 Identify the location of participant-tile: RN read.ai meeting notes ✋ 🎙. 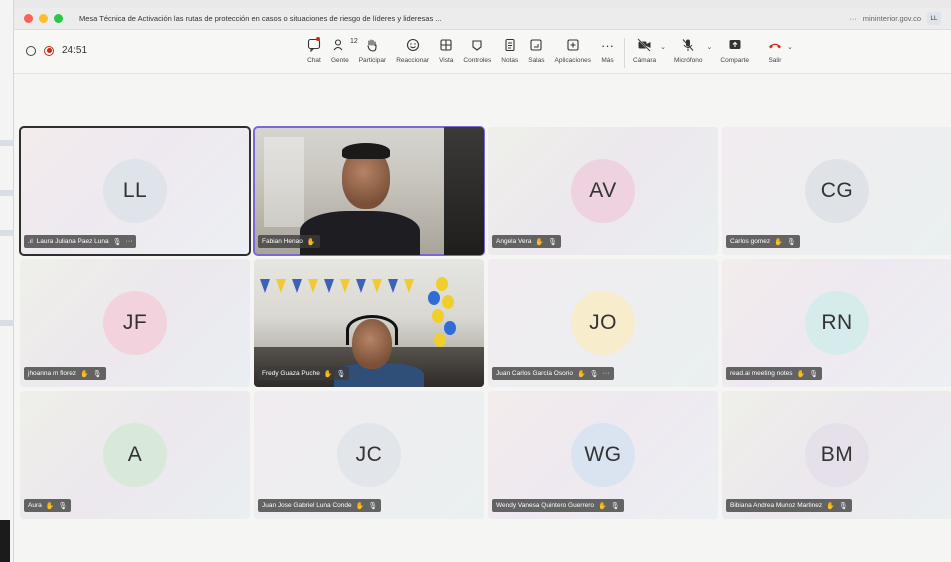
(836, 323).